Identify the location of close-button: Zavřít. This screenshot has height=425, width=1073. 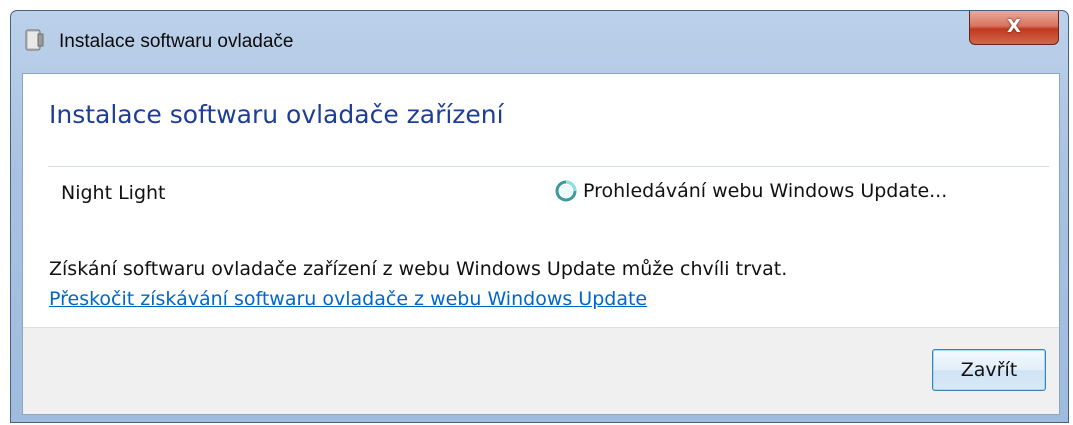
(989, 370).